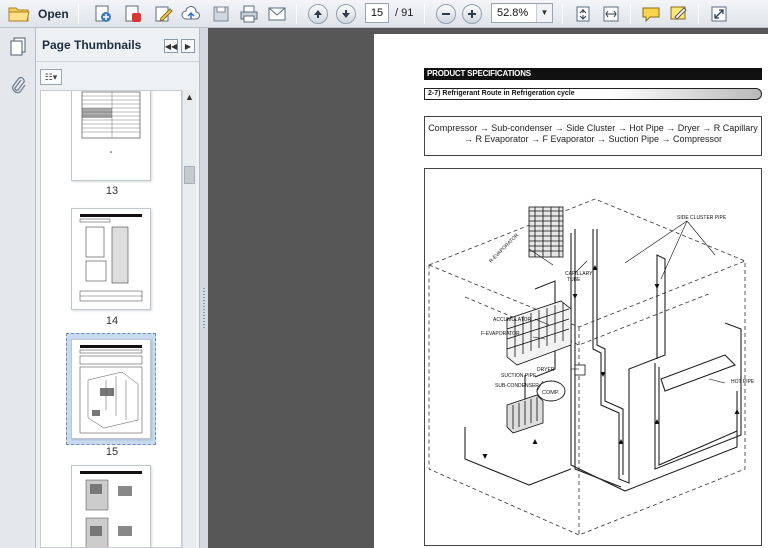 This screenshot has height=548, width=768. What do you see at coordinates (611, 14) in the screenshot?
I see `fit-width-icon` at bounding box center [611, 14].